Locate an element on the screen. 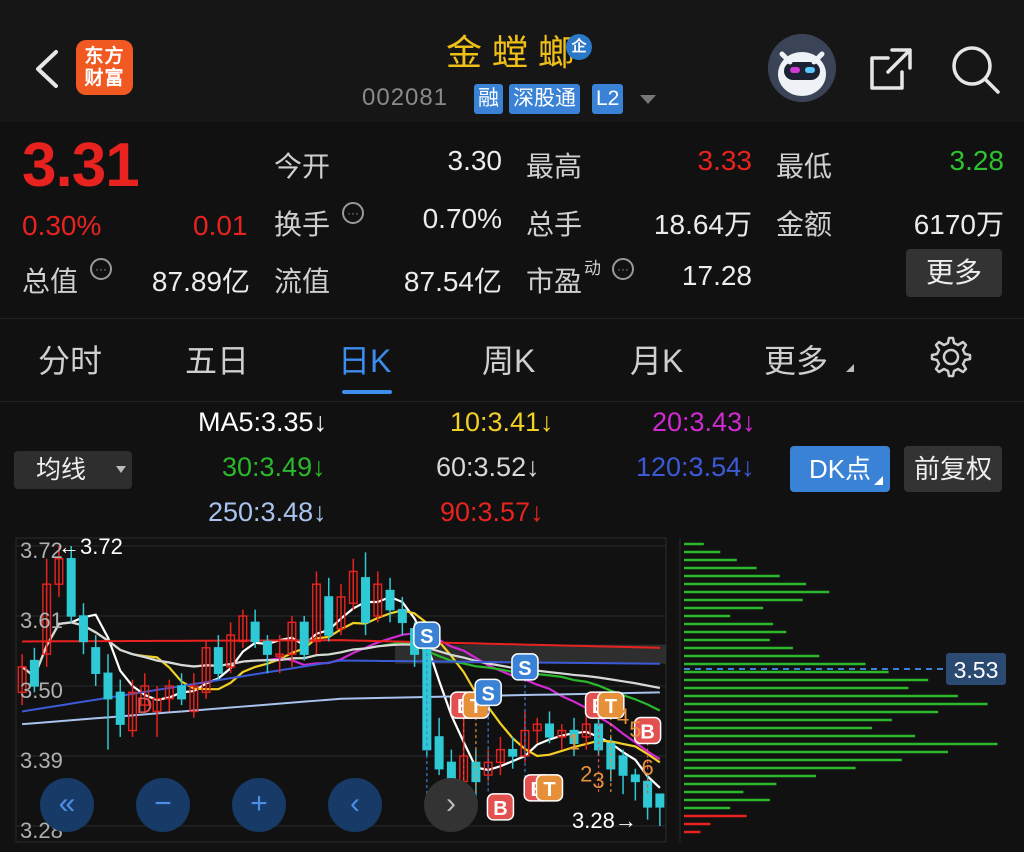  prev-icon: ‹ is located at coordinates (355, 805).